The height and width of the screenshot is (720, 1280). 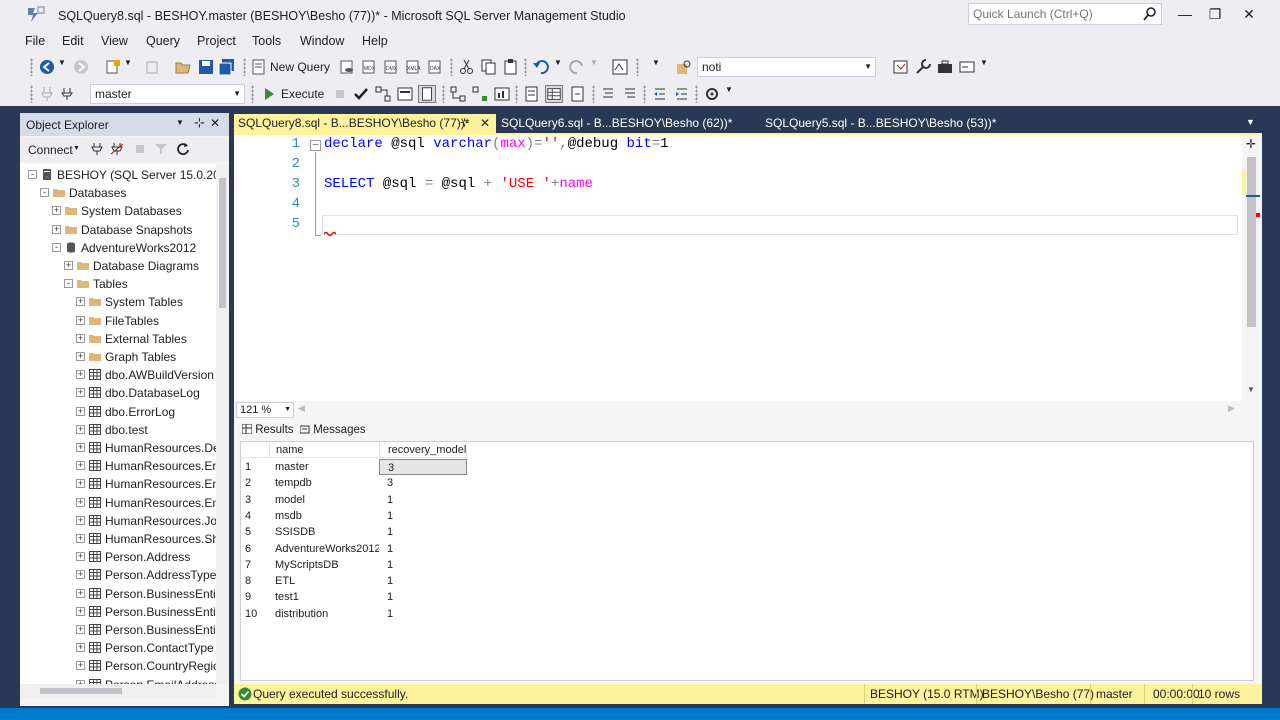 What do you see at coordinates (216, 41) in the screenshot?
I see `menu-project: Project` at bounding box center [216, 41].